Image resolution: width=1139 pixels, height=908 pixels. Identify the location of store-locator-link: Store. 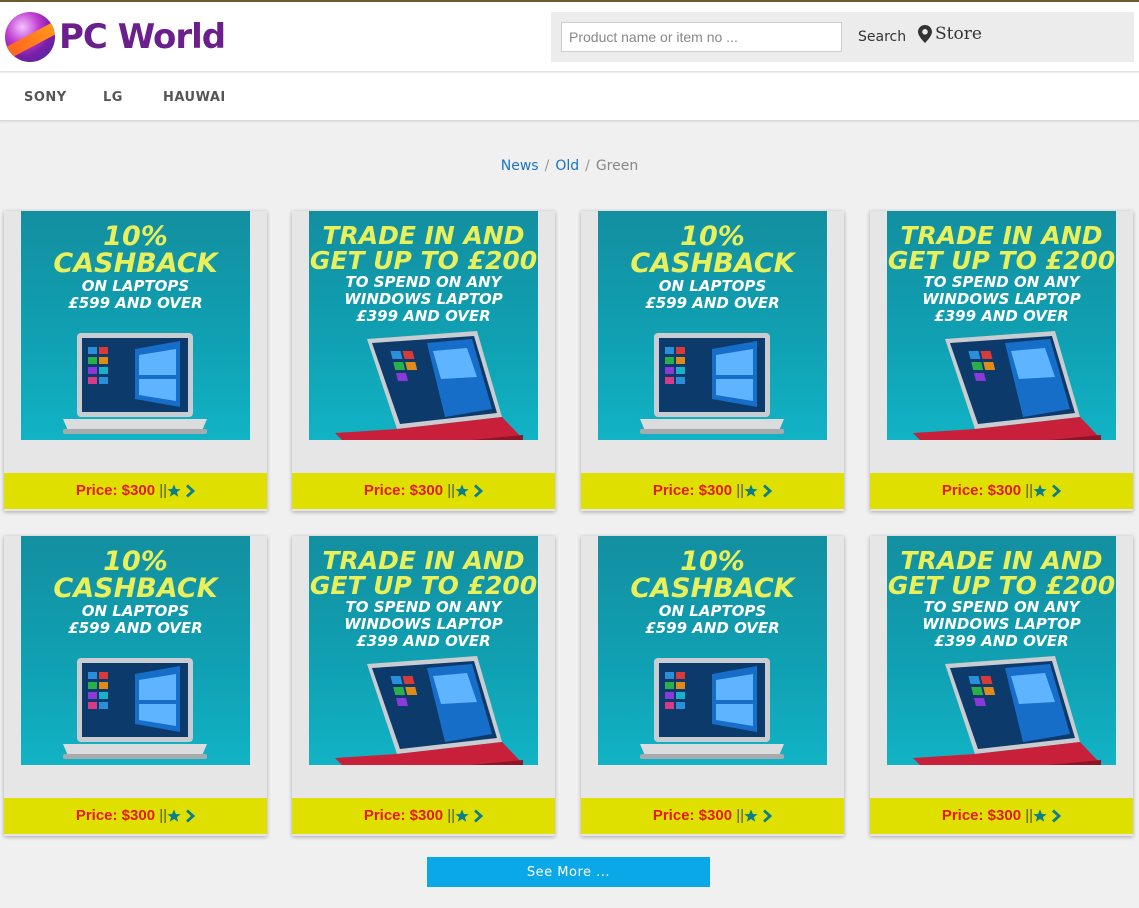
(950, 34).